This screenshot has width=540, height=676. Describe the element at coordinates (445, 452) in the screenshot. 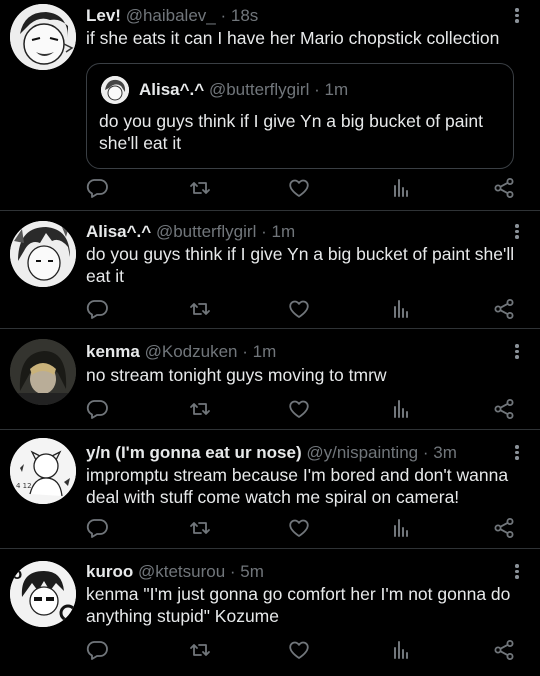

I see `timestamp: 3m` at that location.